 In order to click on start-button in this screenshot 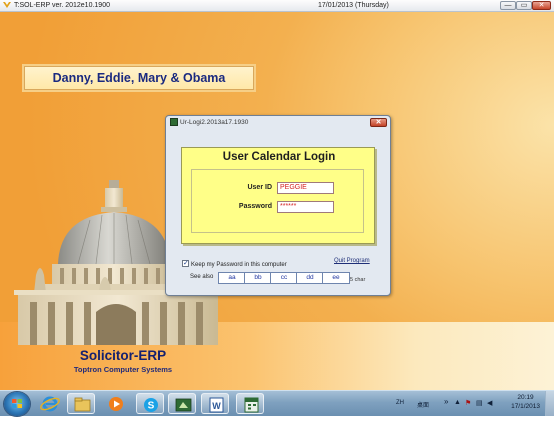, I will do `click(17, 404)`.